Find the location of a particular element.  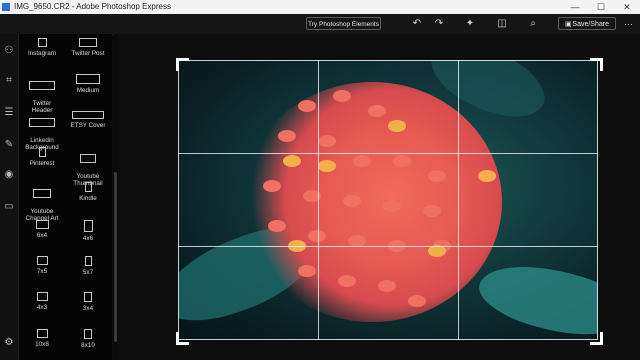

save-share-button: ▣ Save/Share is located at coordinates (587, 23).